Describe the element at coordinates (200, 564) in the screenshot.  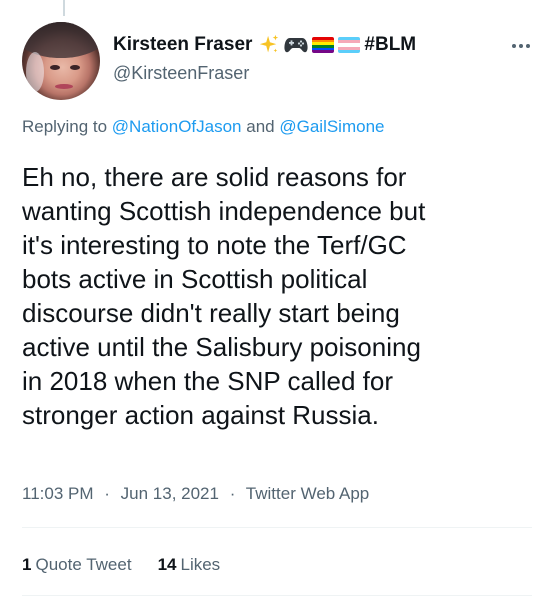
I see `likes-label: Likes` at that location.